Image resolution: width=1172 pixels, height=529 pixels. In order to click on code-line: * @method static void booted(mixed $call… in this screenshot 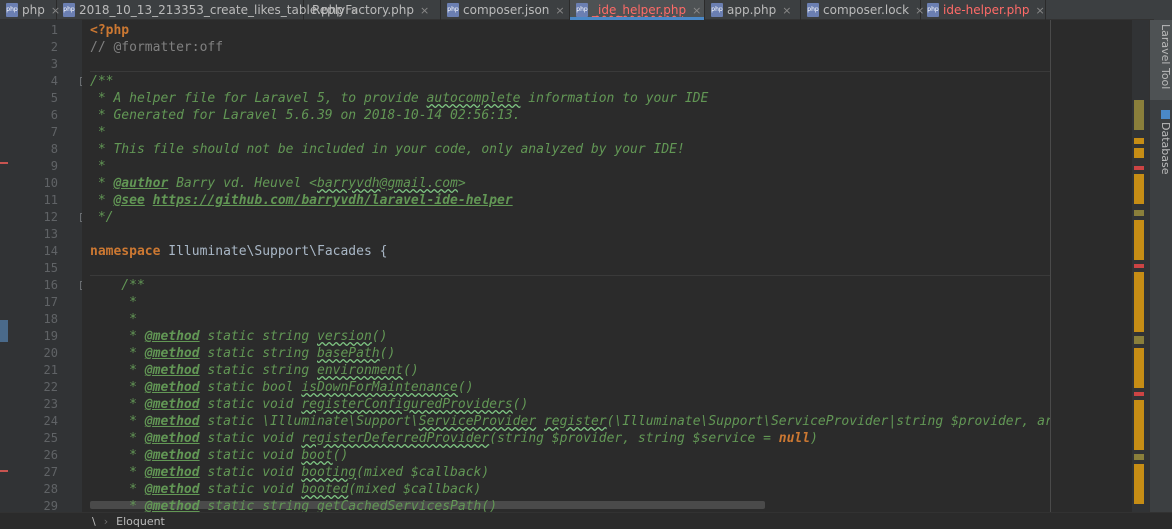, I will do `click(285, 489)`.